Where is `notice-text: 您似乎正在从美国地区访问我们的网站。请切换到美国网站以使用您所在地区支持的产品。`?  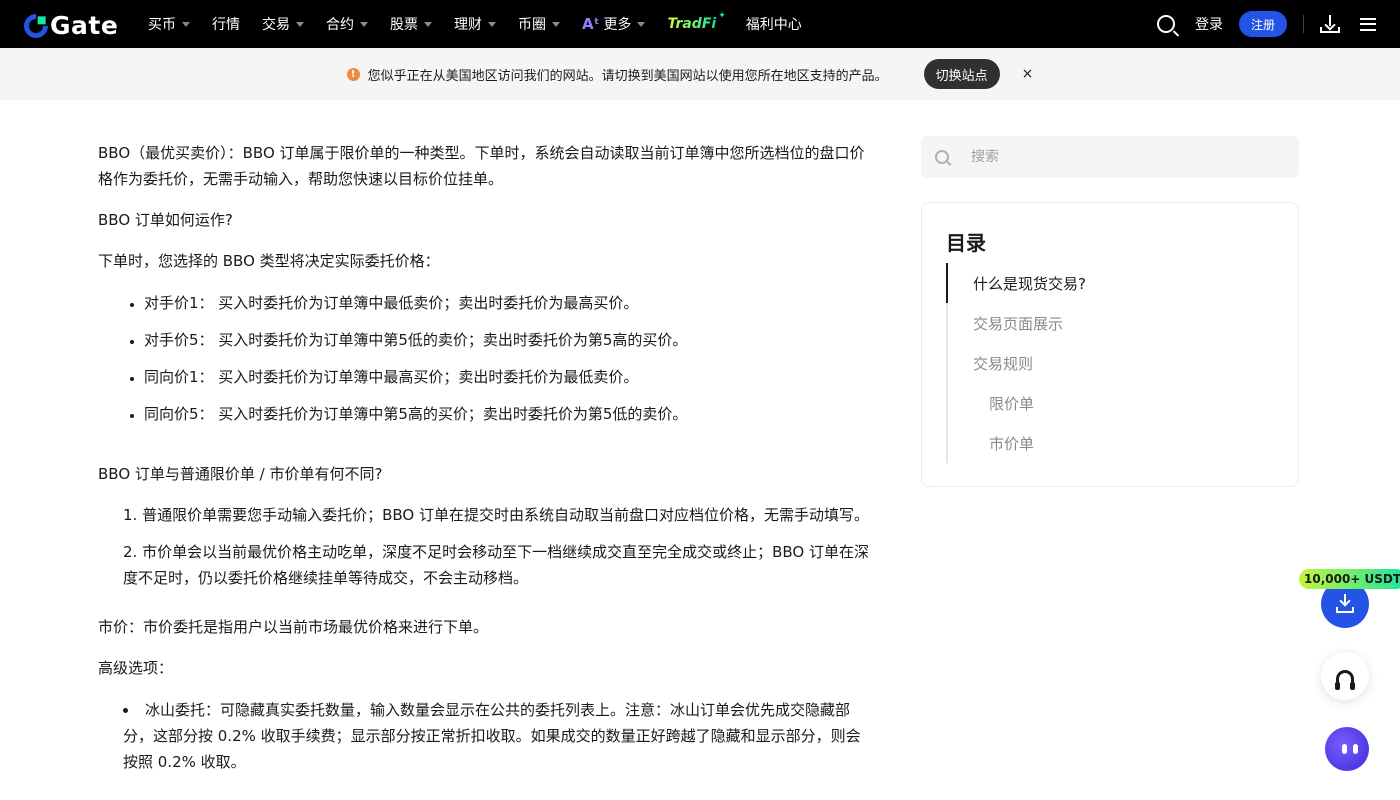
notice-text: 您似乎正在从美国地区访问我们的网站。请切换到美国网站以使用您所在地区支持的产品。 is located at coordinates (627, 76).